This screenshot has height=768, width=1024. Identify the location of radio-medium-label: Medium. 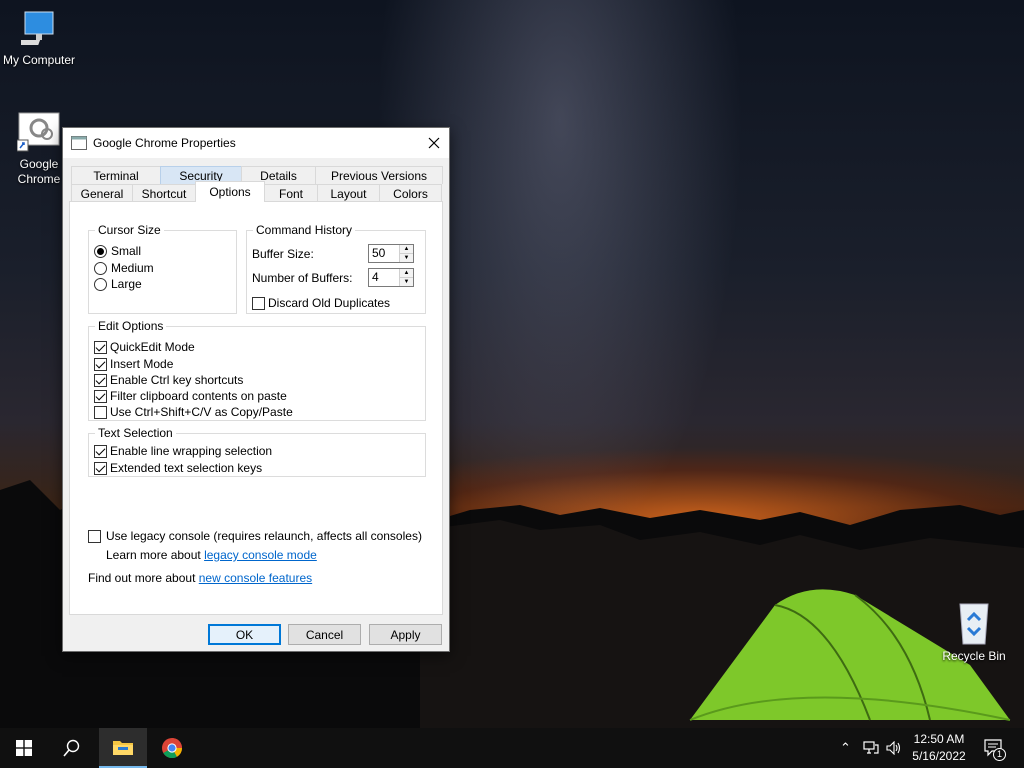
(132, 268).